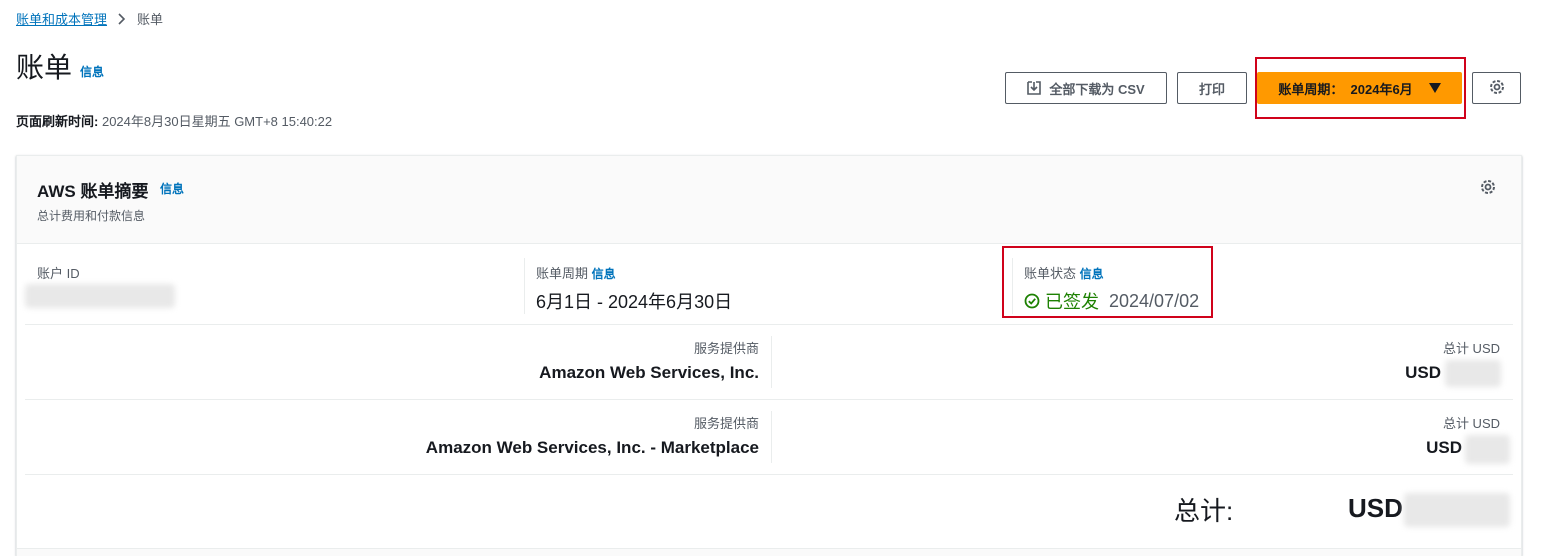 Image resolution: width=1543 pixels, height=556 pixels. I want to click on billing-period-info-link: 信息, so click(604, 274).